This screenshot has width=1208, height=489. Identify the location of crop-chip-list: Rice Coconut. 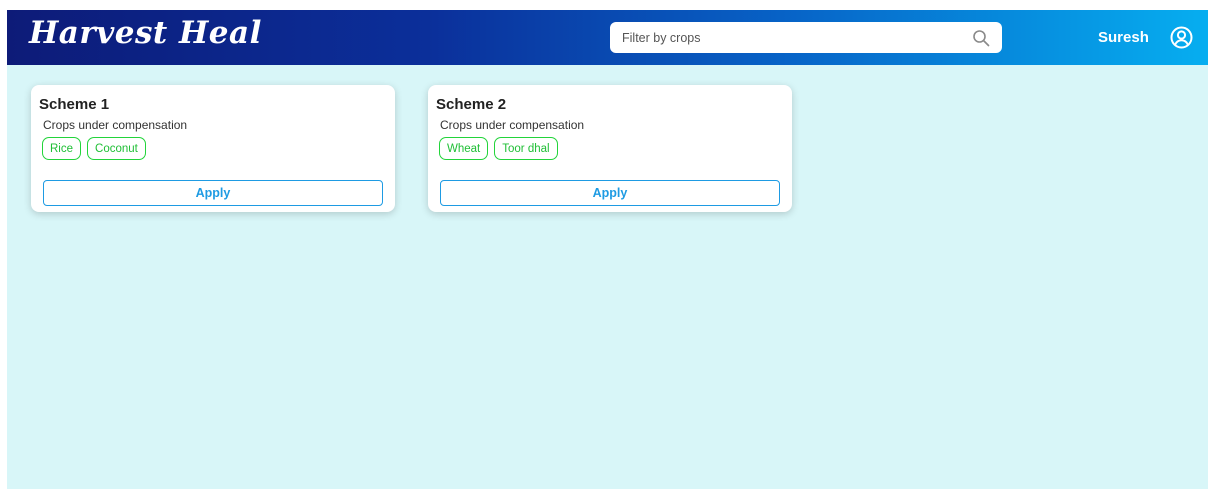
(94, 148).